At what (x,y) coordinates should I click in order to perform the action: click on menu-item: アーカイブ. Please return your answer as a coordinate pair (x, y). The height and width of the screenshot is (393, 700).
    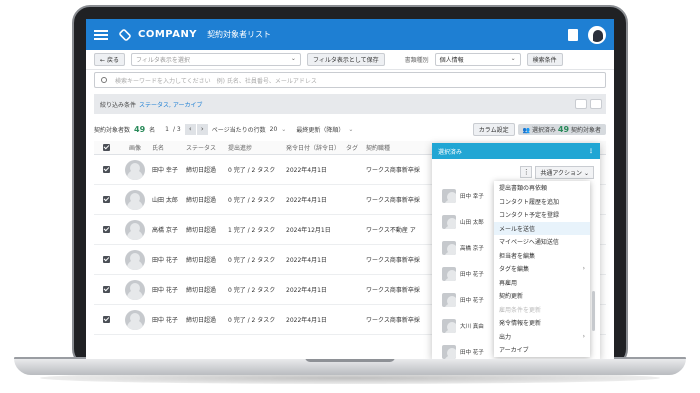
    Looking at the image, I should click on (542, 350).